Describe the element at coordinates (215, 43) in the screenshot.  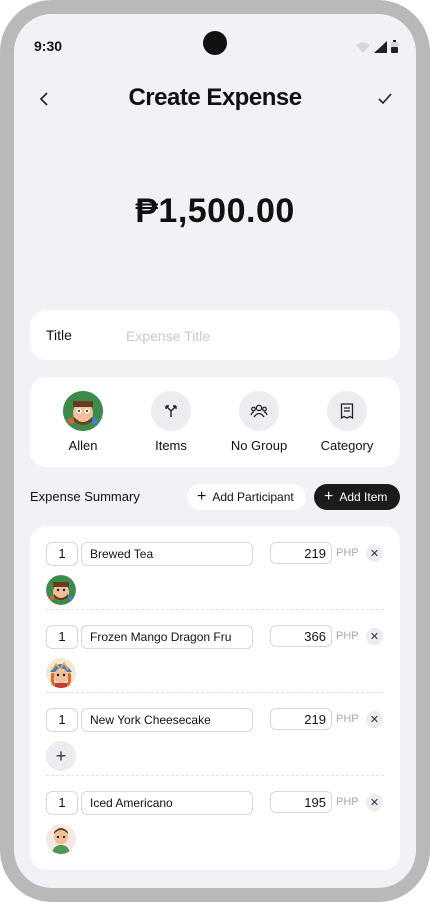
I see `camera-cutout` at that location.